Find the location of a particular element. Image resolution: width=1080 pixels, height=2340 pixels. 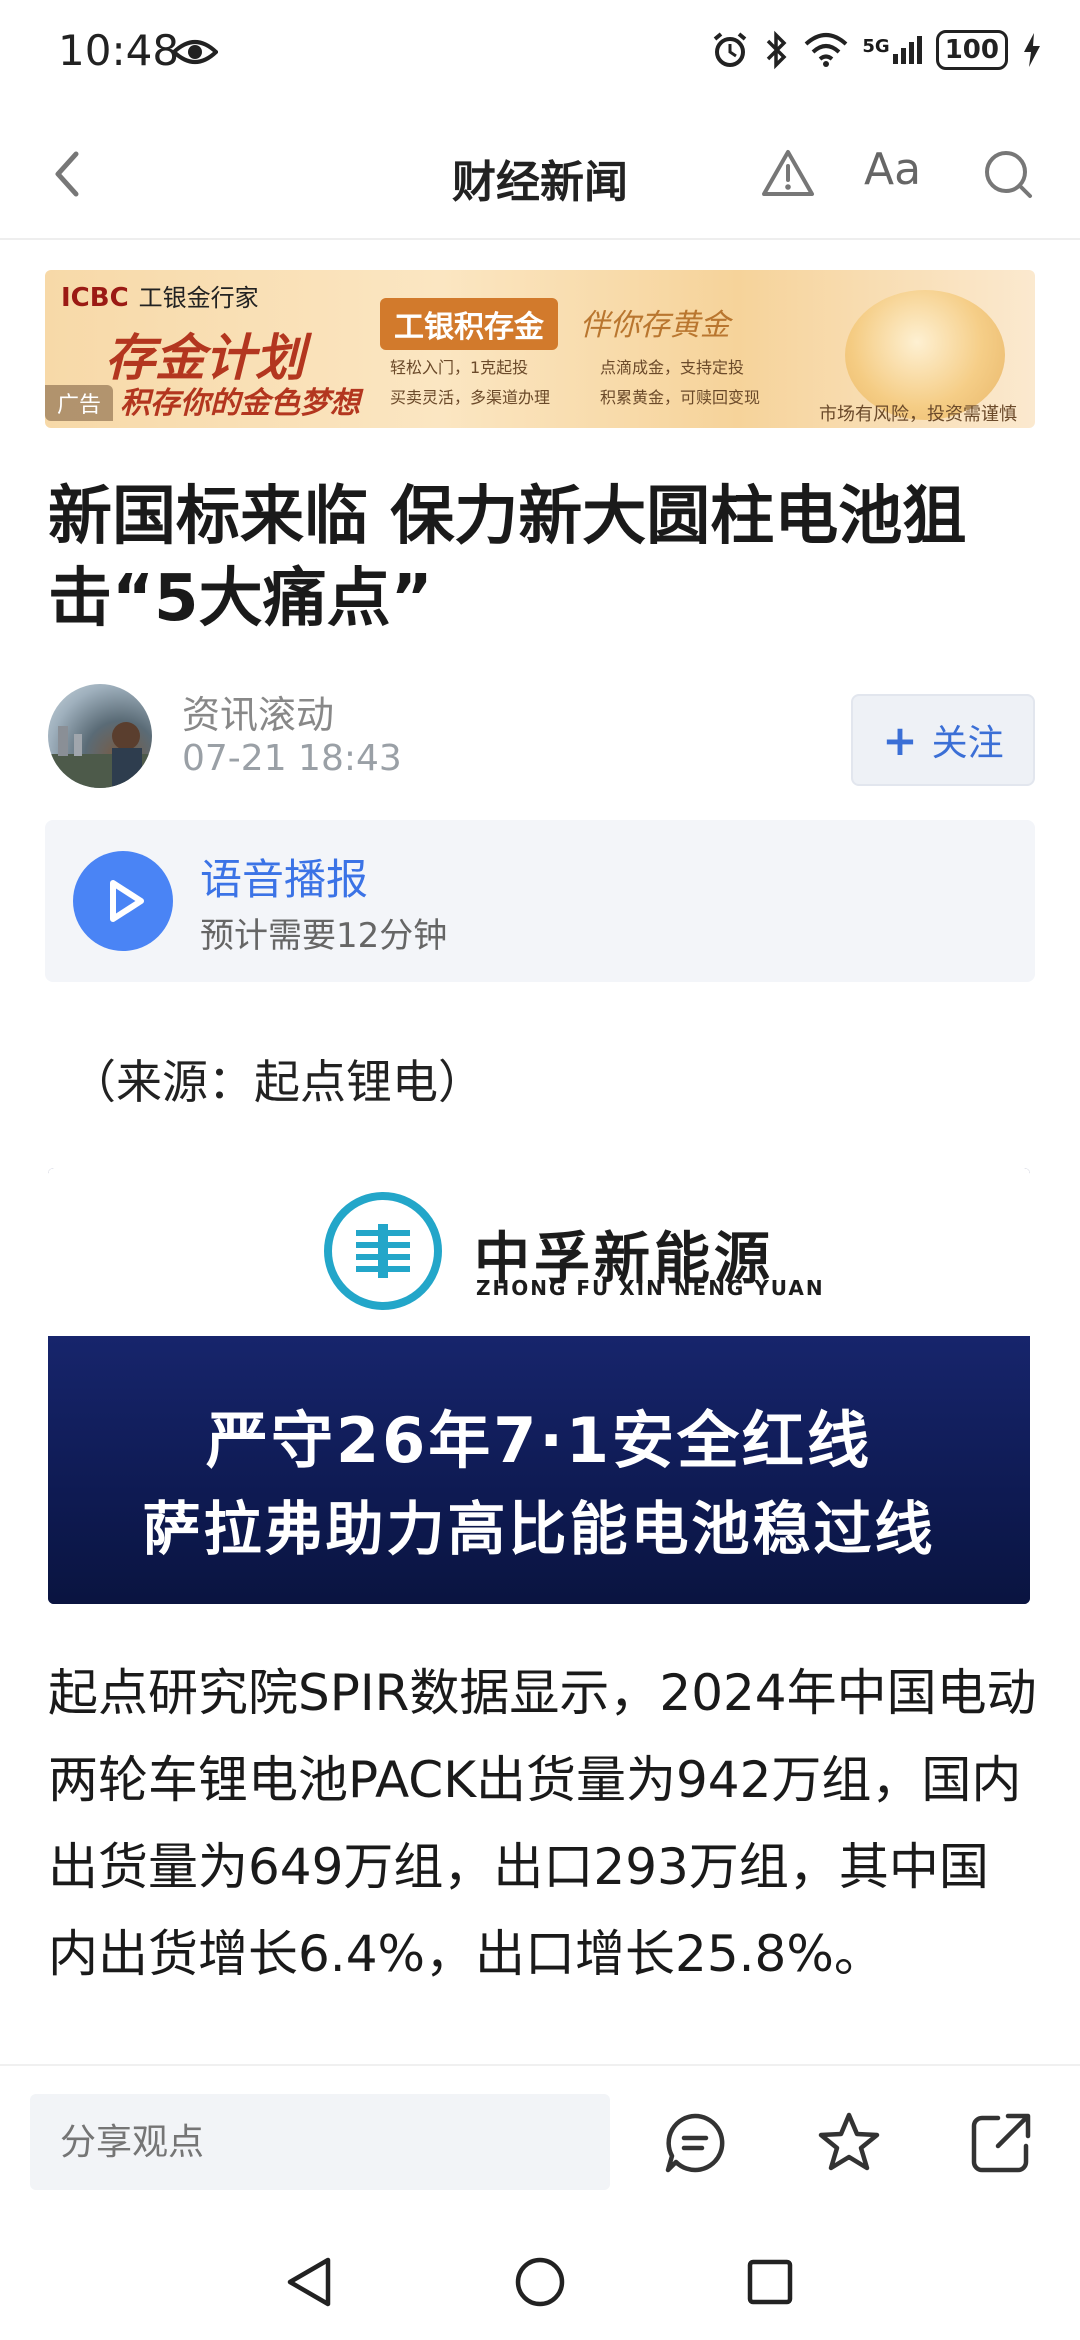

nav-home-icon is located at coordinates (540, 2282).